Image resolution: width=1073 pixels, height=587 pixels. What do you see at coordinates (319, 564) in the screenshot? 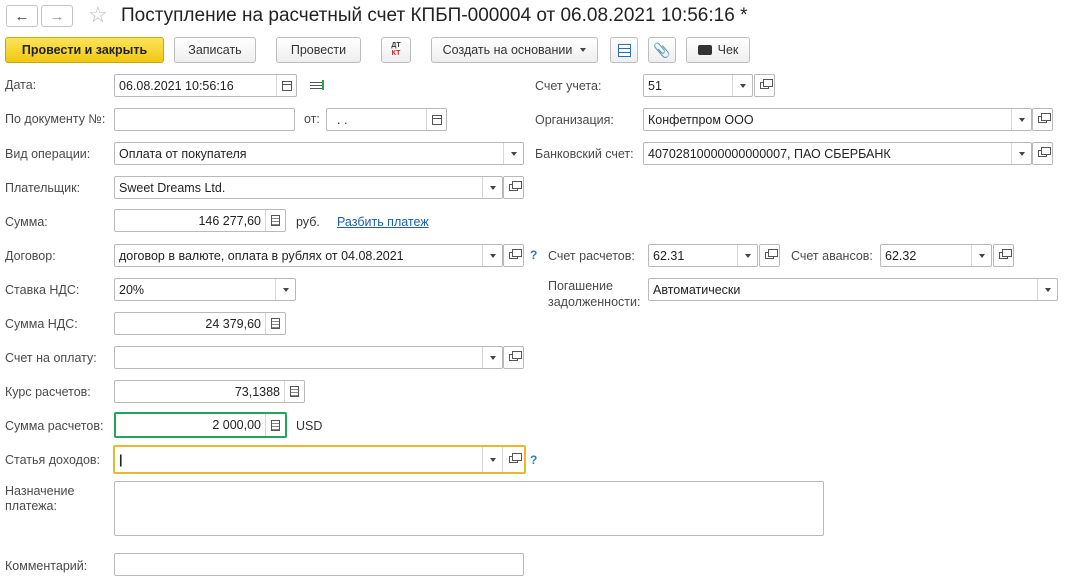
I see `comment-field` at bounding box center [319, 564].